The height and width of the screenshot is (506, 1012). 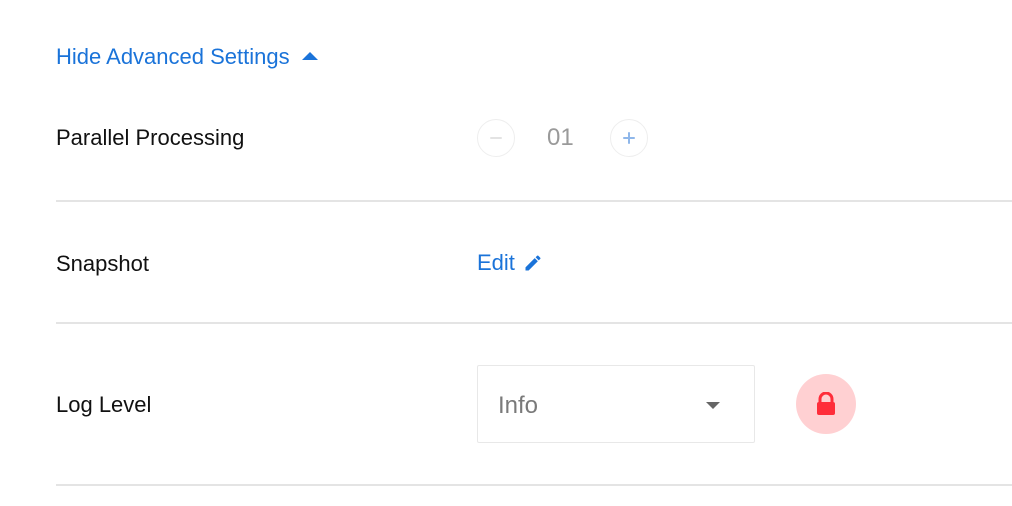 I want to click on log-level-lock-button, so click(x=826, y=404).